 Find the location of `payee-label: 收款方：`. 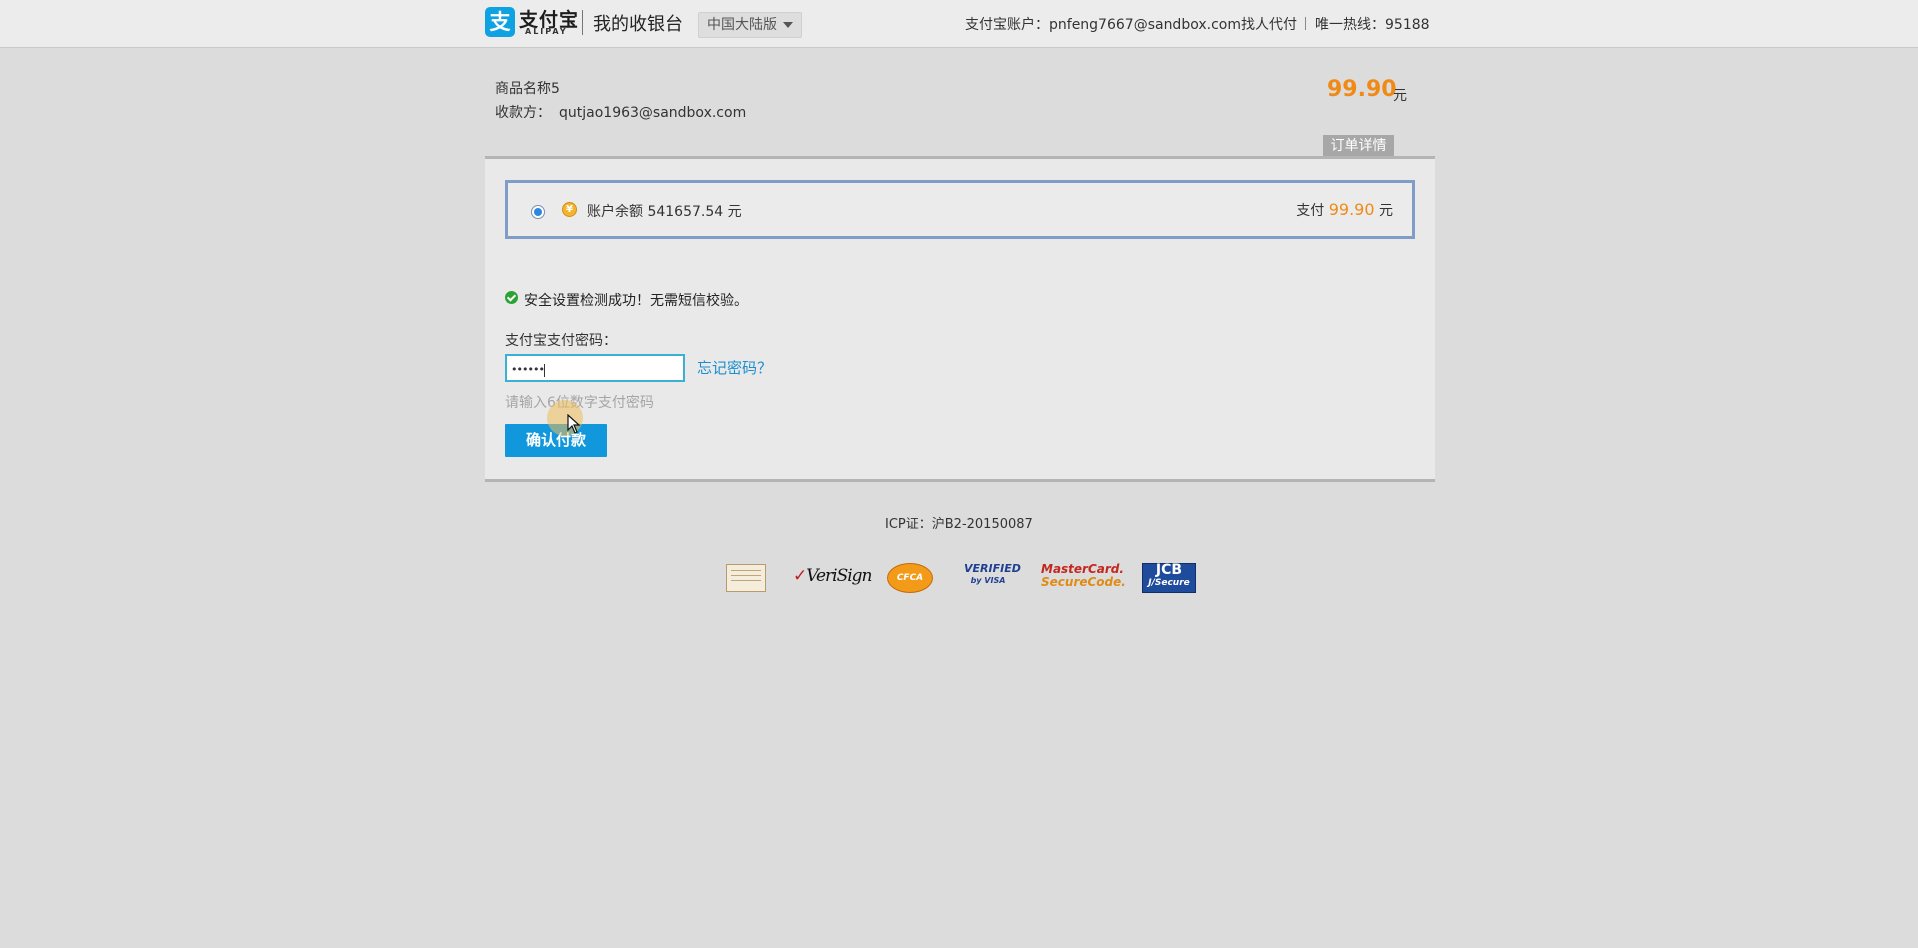

payee-label: 收款方： is located at coordinates (523, 113).